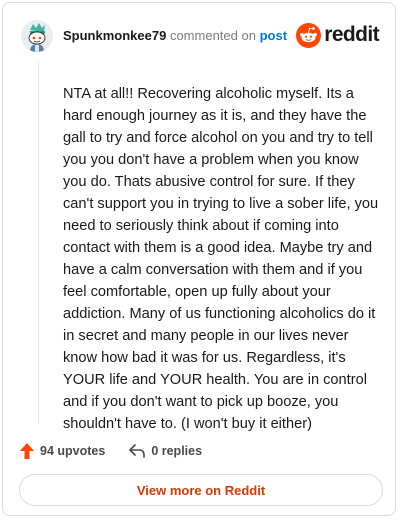 This screenshot has height=520, width=400. What do you see at coordinates (137, 451) in the screenshot?
I see `reply-arrow-icon` at bounding box center [137, 451].